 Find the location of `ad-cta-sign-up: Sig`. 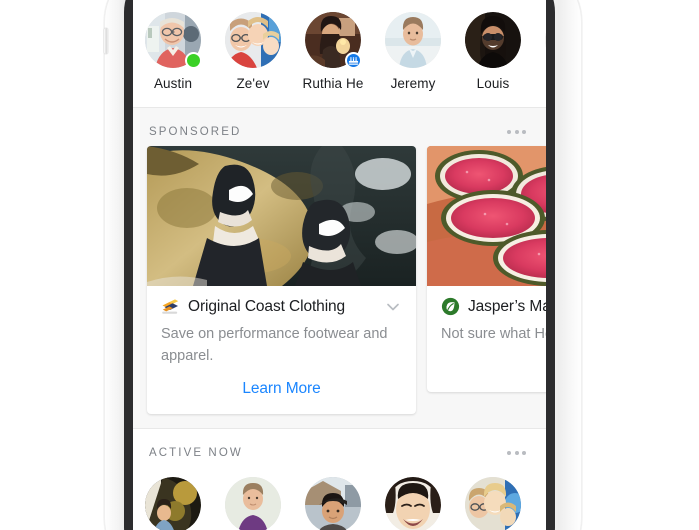

ad-cta-sign-up: Sig is located at coordinates (493, 367).